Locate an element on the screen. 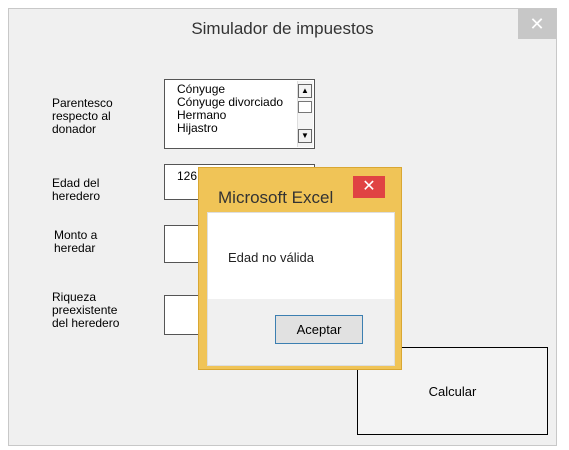 This screenshot has width=569, height=450. msgbox-message: Edad no válida is located at coordinates (271, 257).